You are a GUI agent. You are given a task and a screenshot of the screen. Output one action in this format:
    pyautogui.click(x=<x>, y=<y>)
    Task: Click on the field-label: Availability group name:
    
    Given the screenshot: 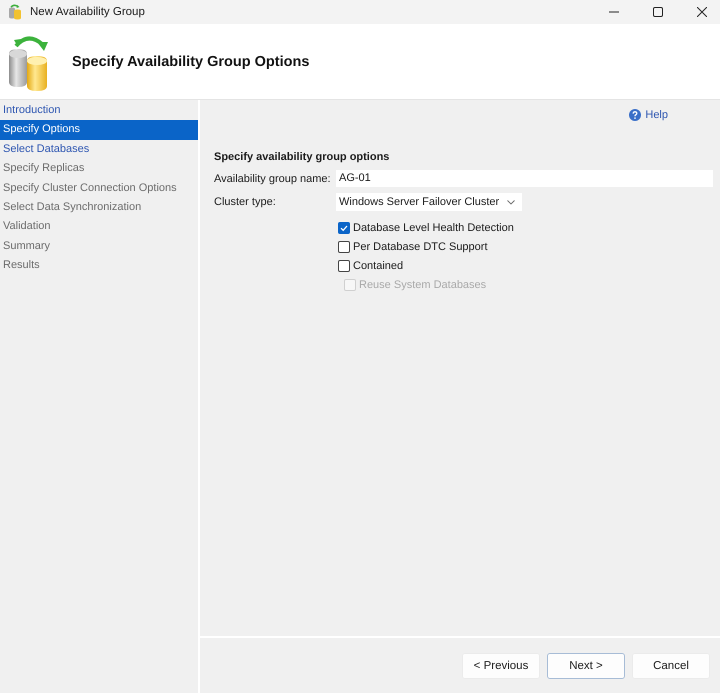 What is the action you would take?
    pyautogui.click(x=273, y=178)
    